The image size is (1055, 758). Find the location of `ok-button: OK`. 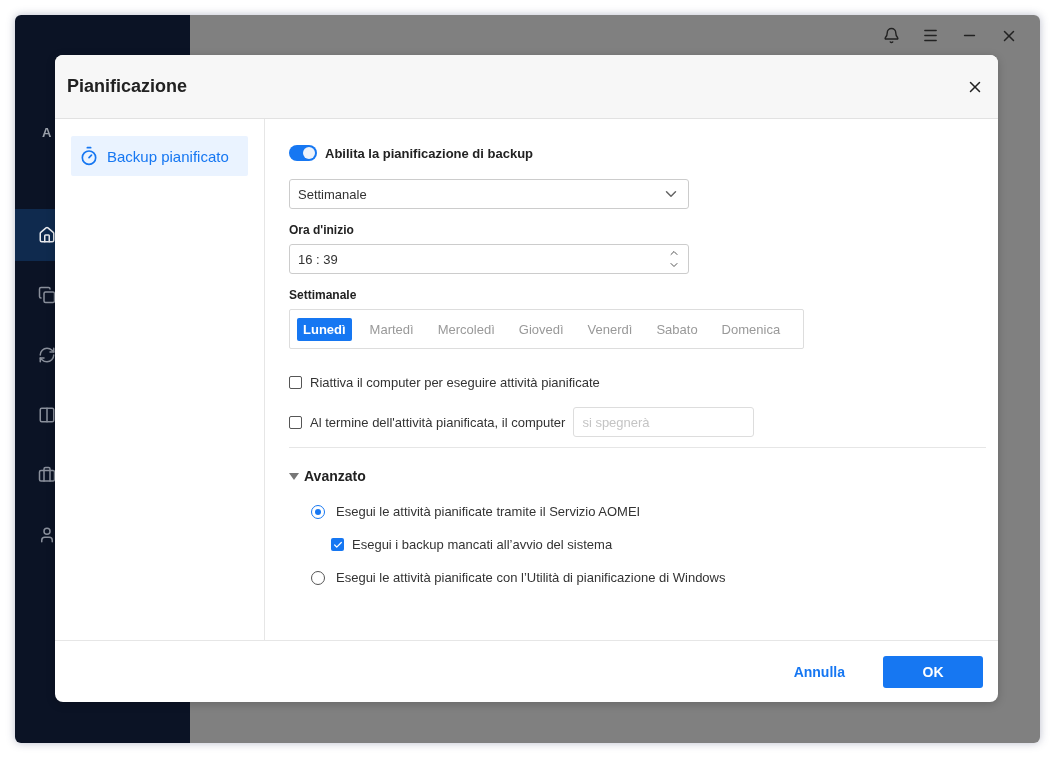

ok-button: OK is located at coordinates (933, 671).